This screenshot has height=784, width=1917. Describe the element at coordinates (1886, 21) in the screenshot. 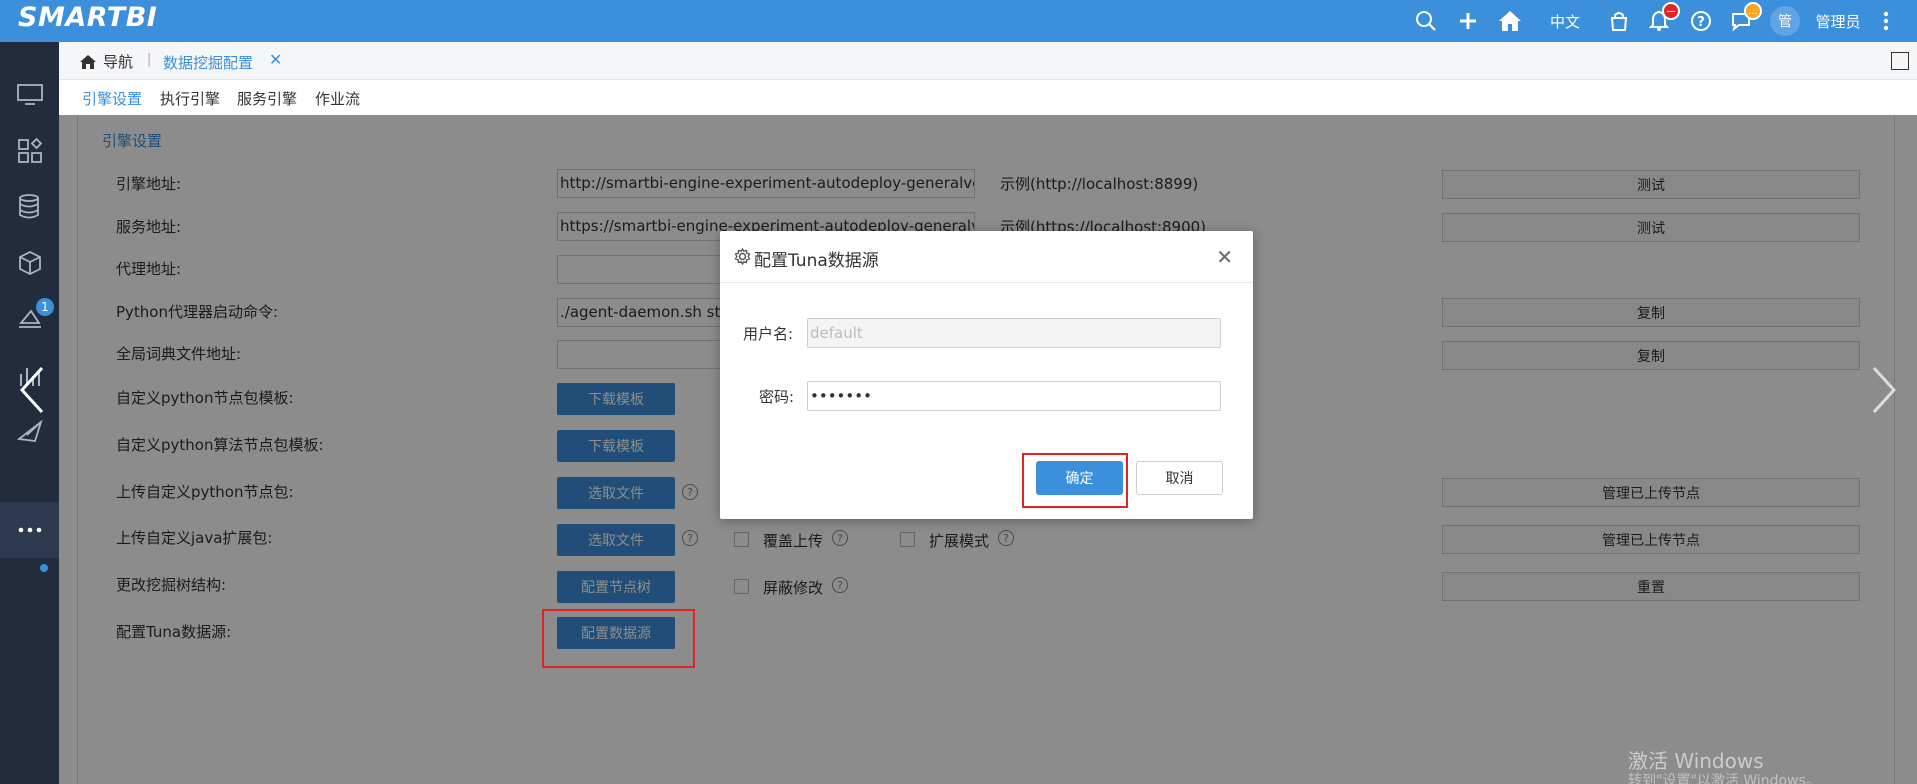

I see `more-vertical-icon` at that location.